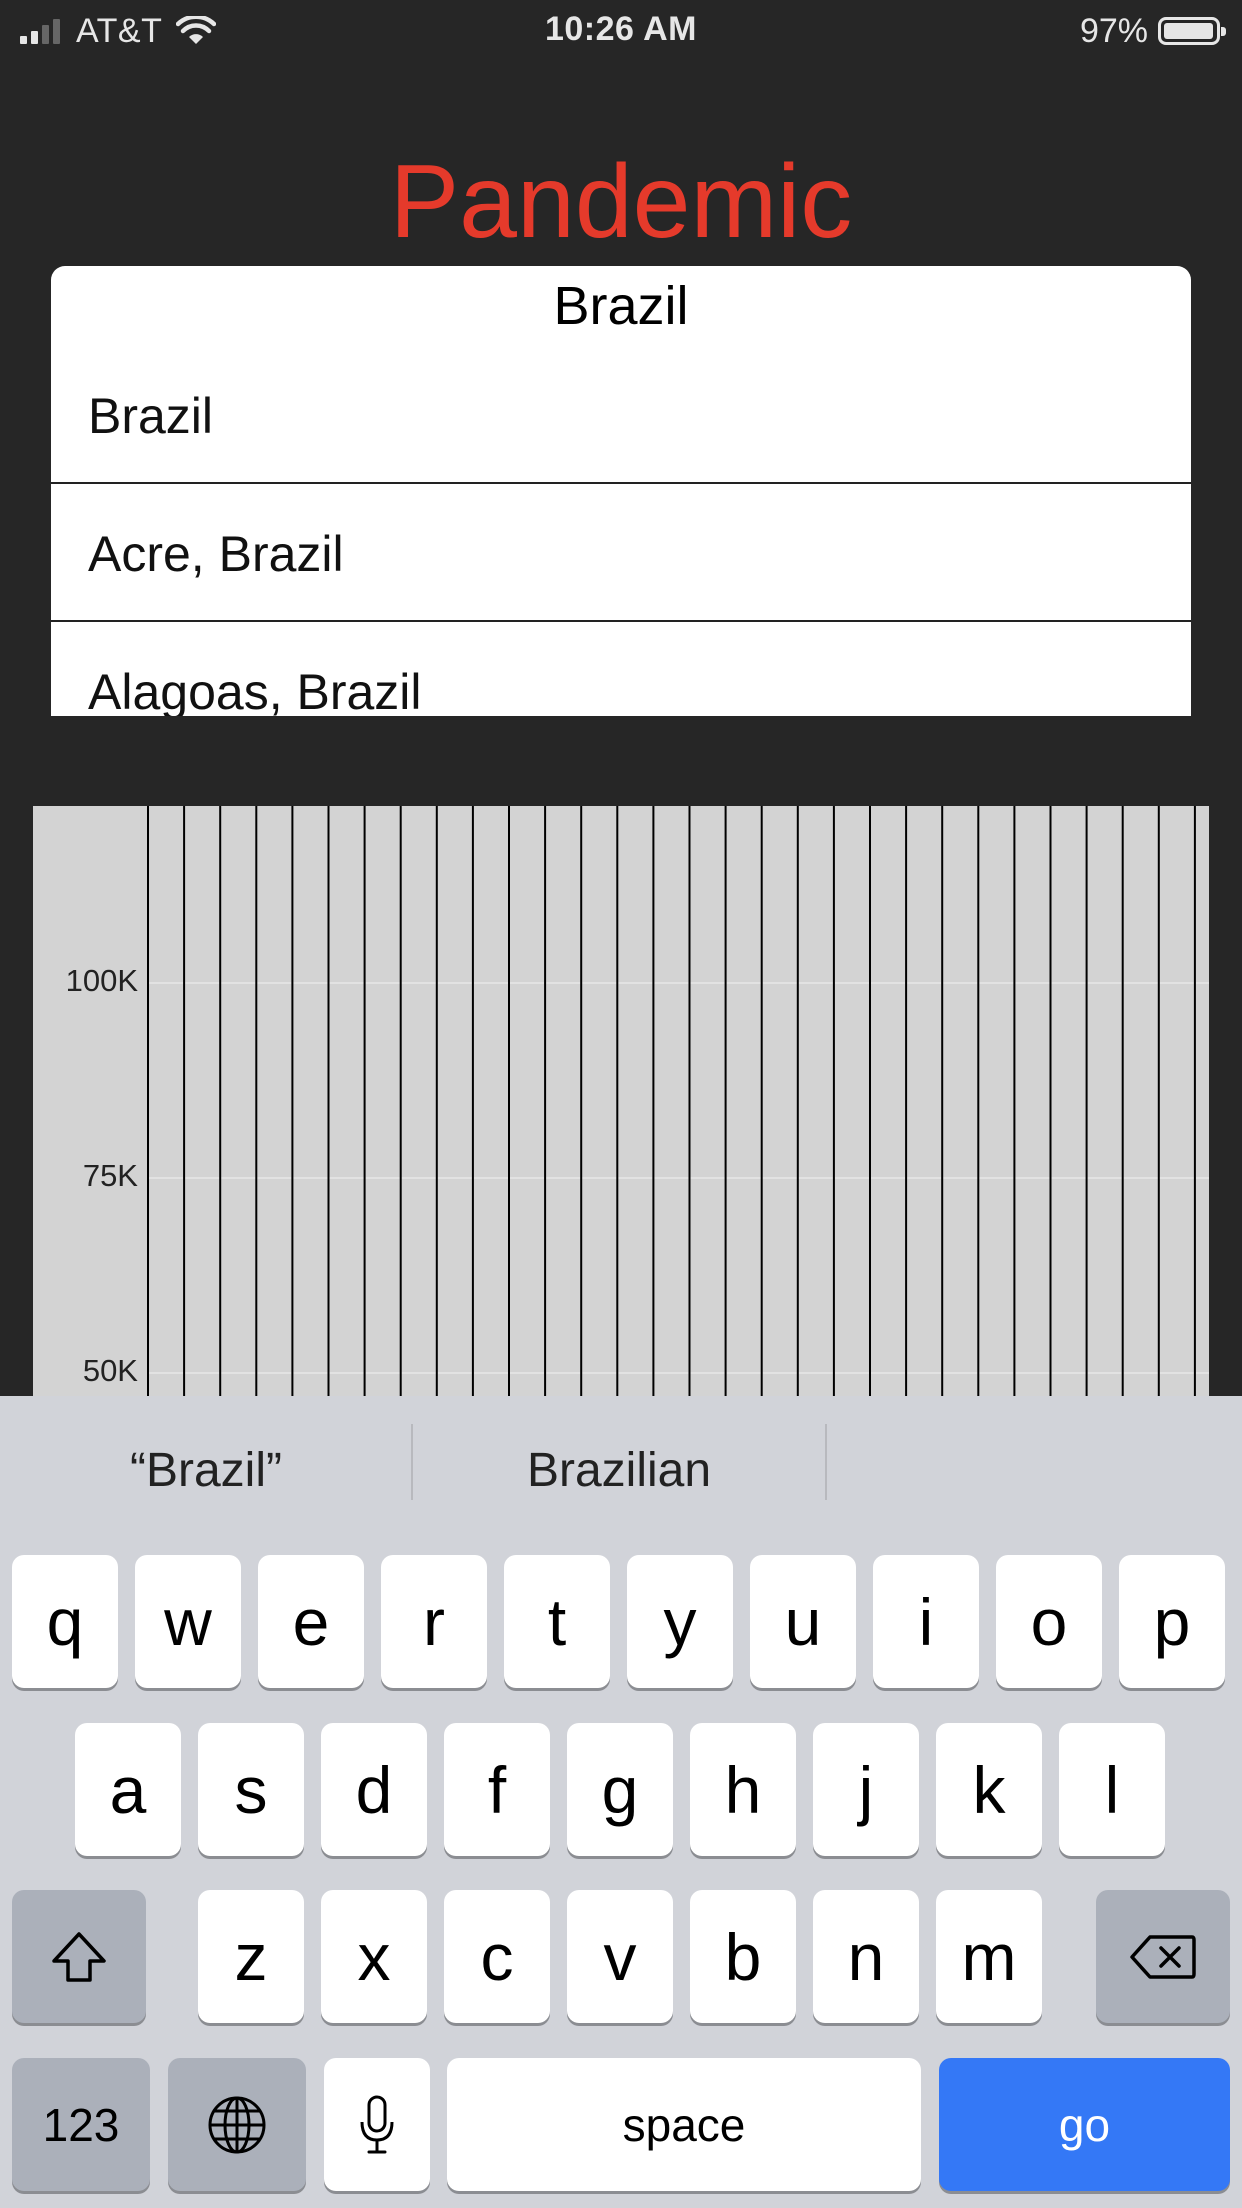 The image size is (1242, 2208). I want to click on suggestion-item: Brazilian, so click(619, 1470).